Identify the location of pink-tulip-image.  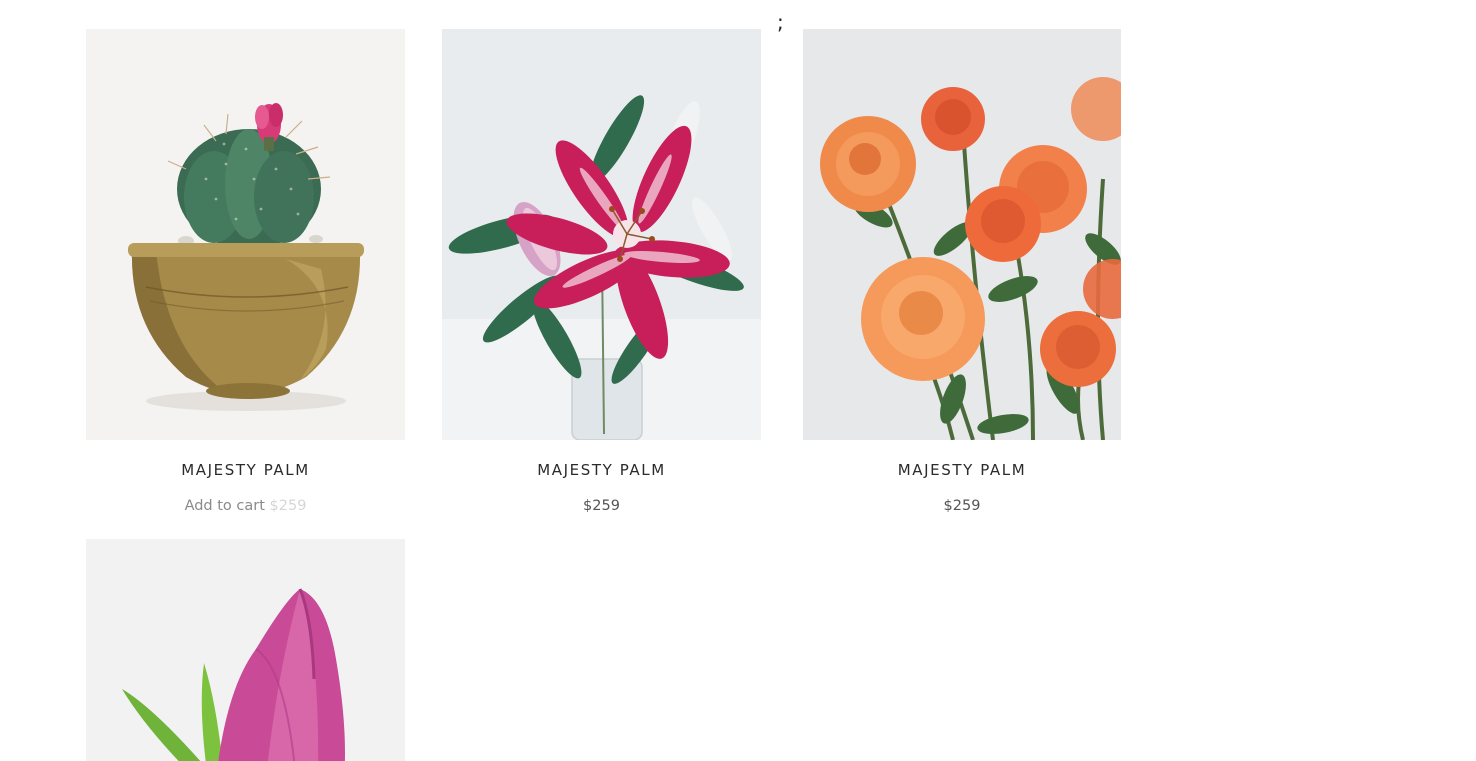
(245, 650).